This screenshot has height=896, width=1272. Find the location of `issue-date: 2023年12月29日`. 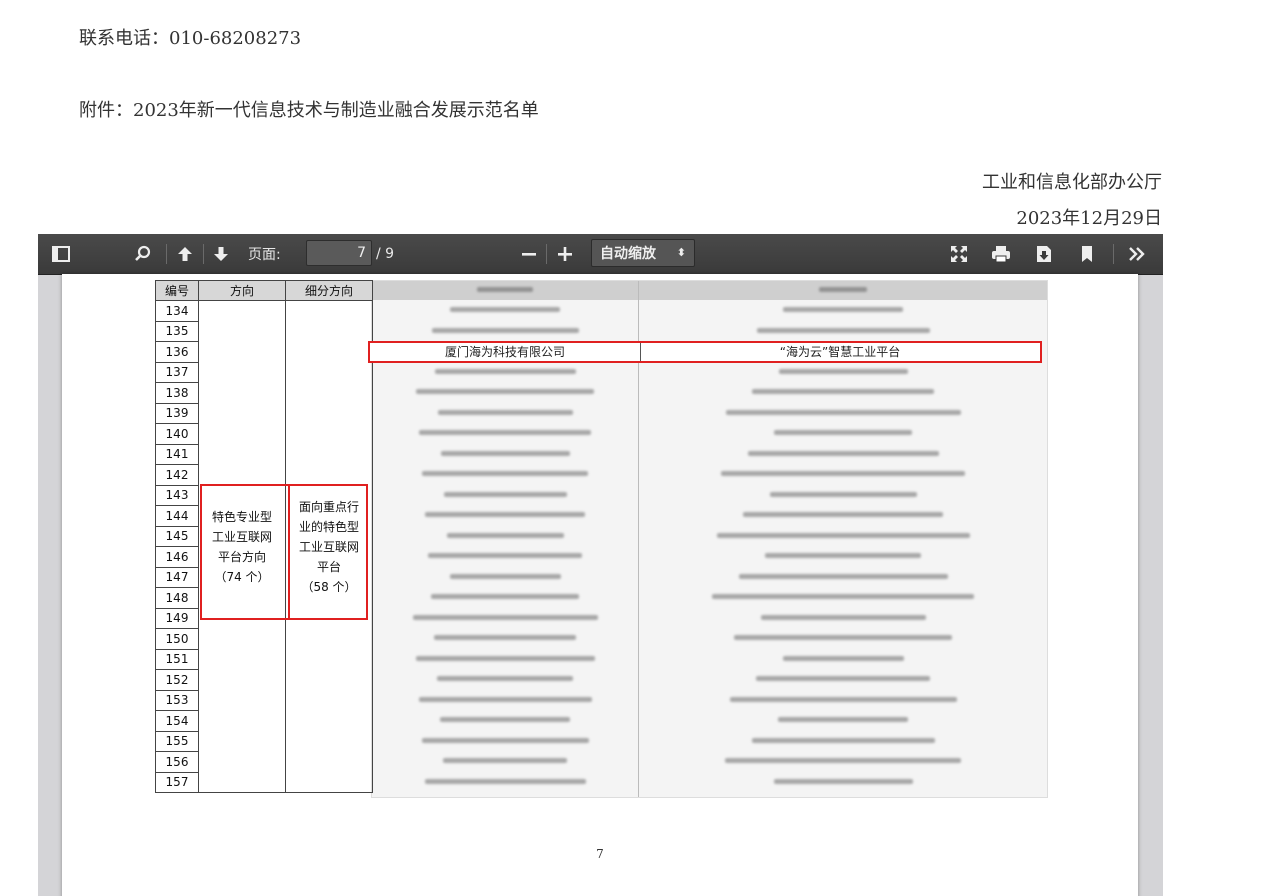

issue-date: 2023年12月29日 is located at coordinates (1089, 218).